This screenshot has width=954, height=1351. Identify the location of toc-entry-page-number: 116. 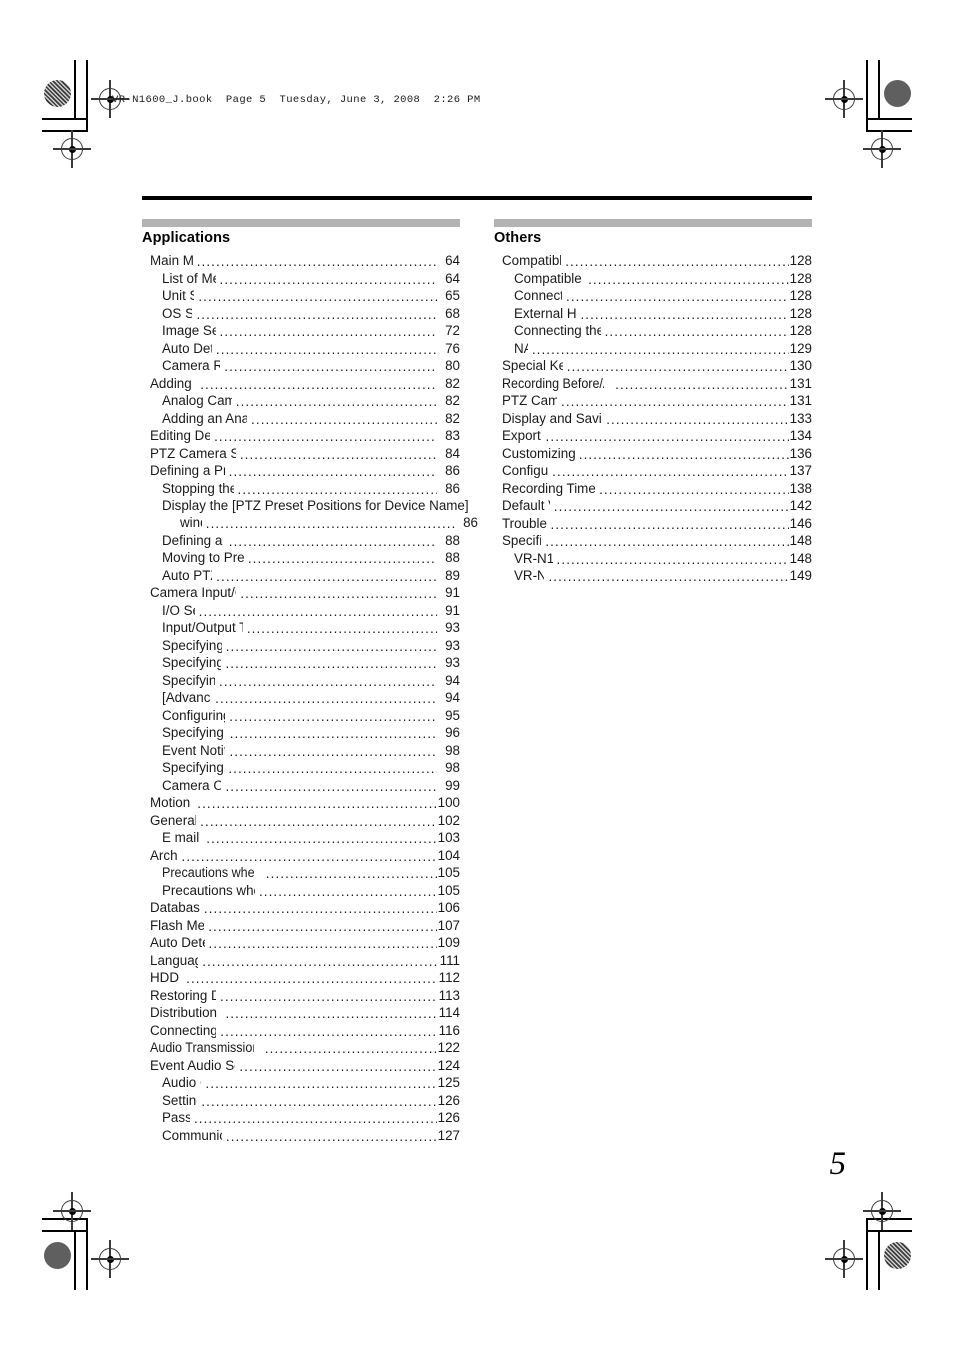
(449, 1030).